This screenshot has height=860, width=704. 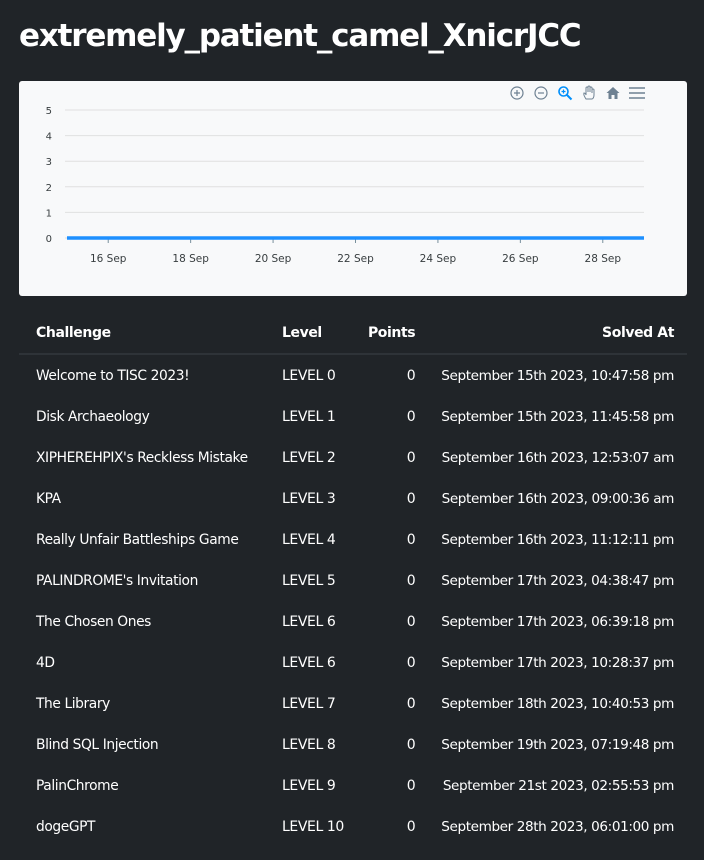 I want to click on solved-at-cell: September 19th 2023, 07:19:48 pm, so click(x=557, y=744).